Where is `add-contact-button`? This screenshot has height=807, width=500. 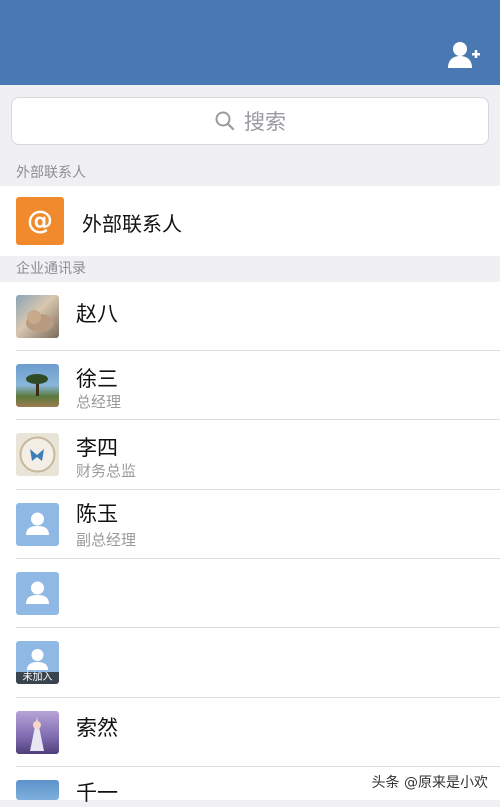 add-contact-button is located at coordinates (464, 56).